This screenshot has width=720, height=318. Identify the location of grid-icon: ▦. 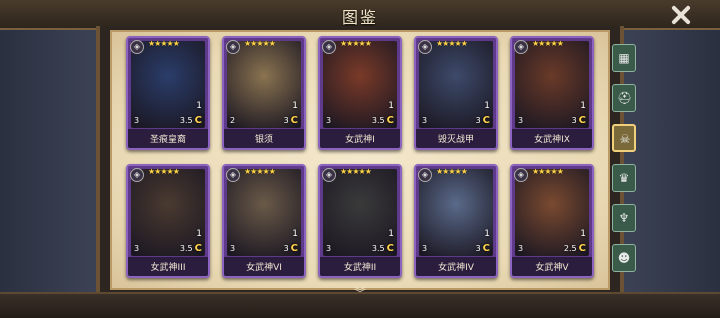
(624, 58).